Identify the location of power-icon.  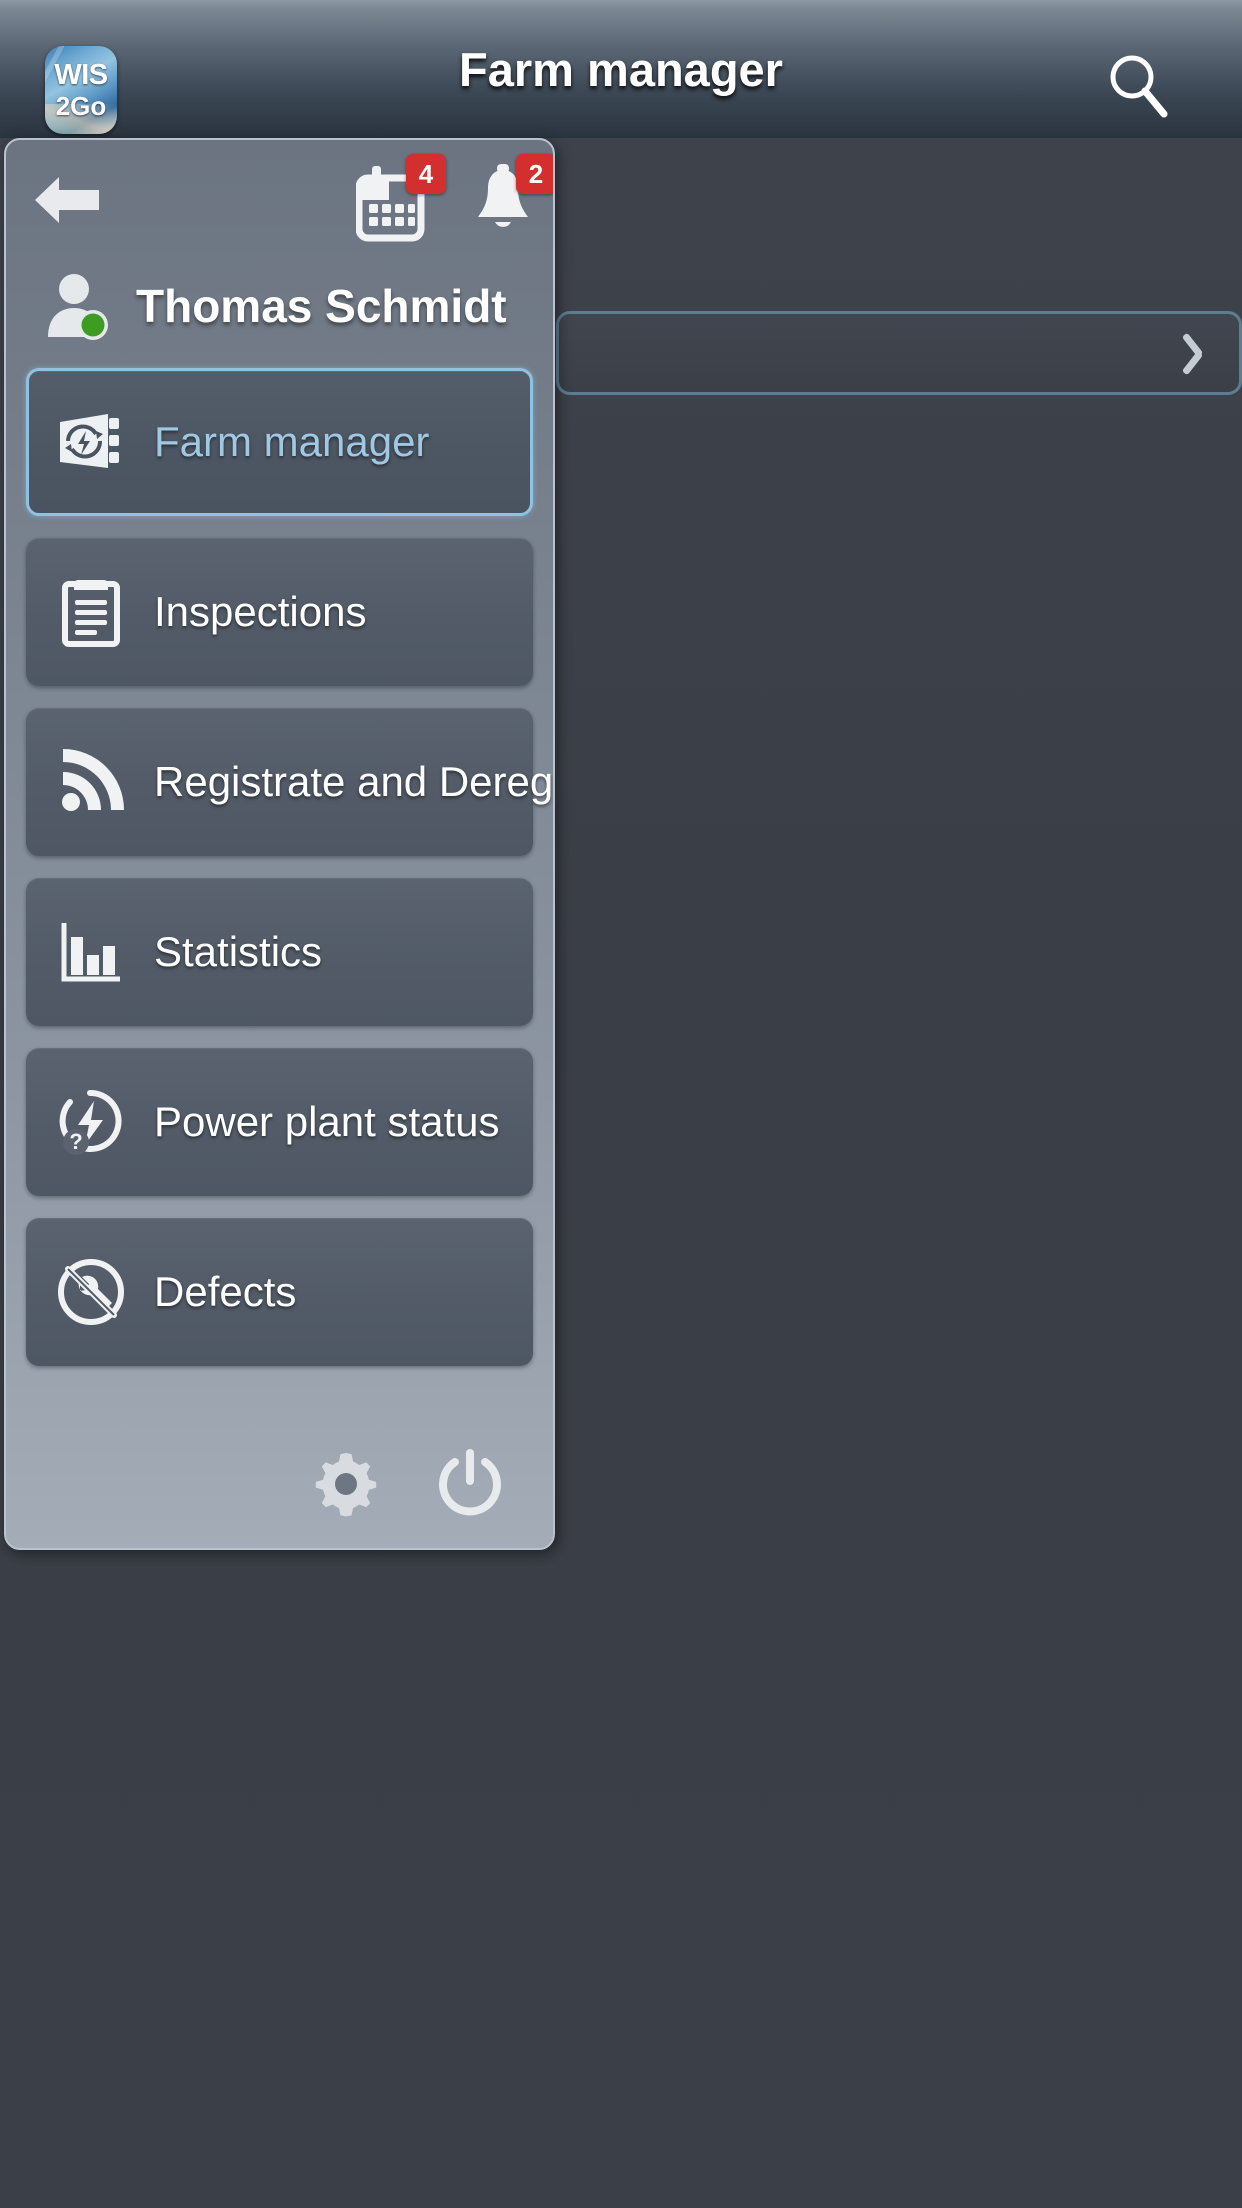
(470, 1482).